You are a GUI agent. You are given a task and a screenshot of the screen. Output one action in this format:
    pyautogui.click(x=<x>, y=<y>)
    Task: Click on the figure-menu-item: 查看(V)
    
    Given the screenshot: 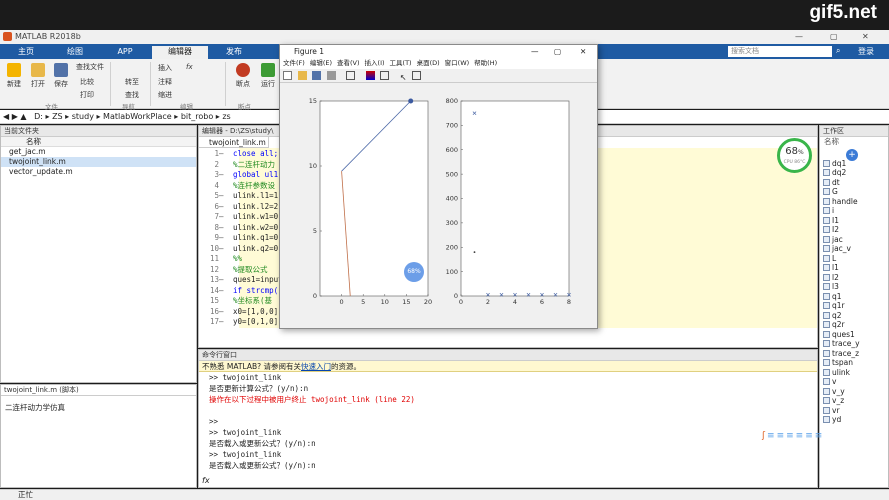 What is the action you would take?
    pyautogui.click(x=348, y=63)
    